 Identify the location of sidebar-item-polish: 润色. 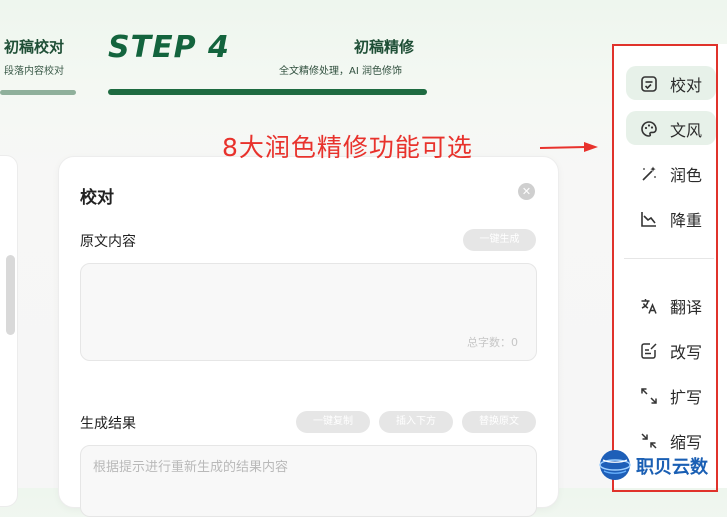
(671, 173).